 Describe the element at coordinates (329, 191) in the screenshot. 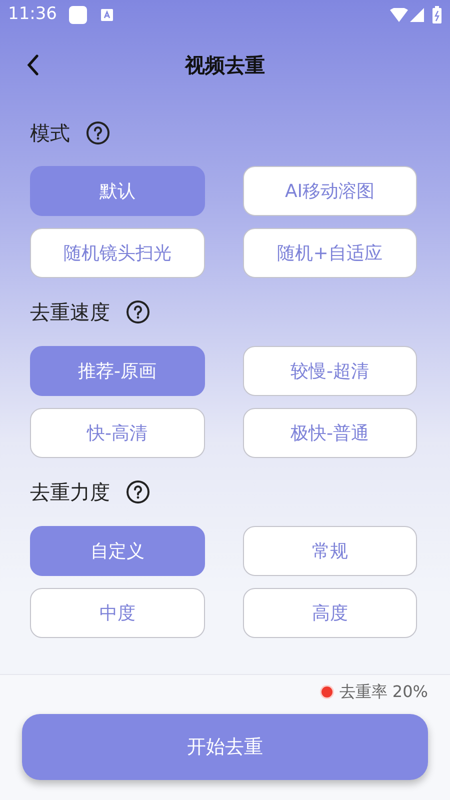

I see `option-button: AI移动溶图` at that location.